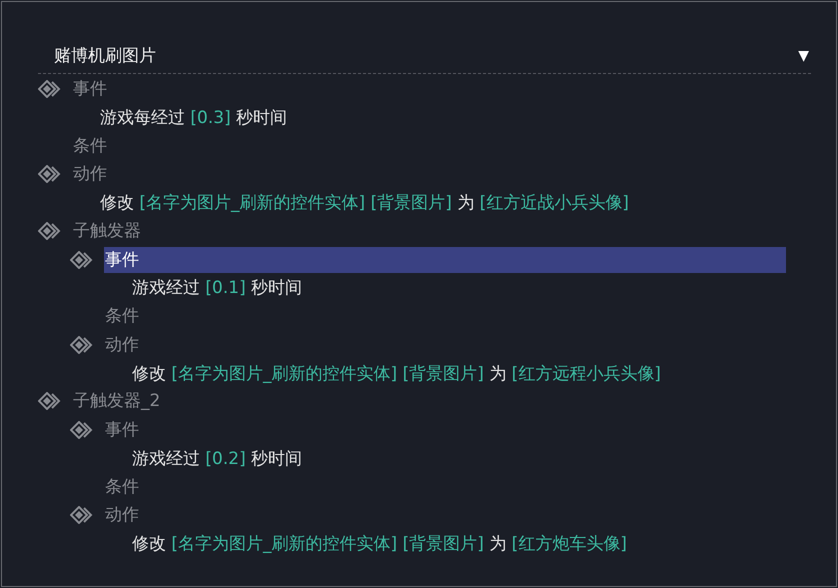 Image resolution: width=838 pixels, height=588 pixels. I want to click on statement-text: 修改 [名字为图片_刷新的控件实体] [背景图片] 为 [红方炮车头像], so click(379, 543).